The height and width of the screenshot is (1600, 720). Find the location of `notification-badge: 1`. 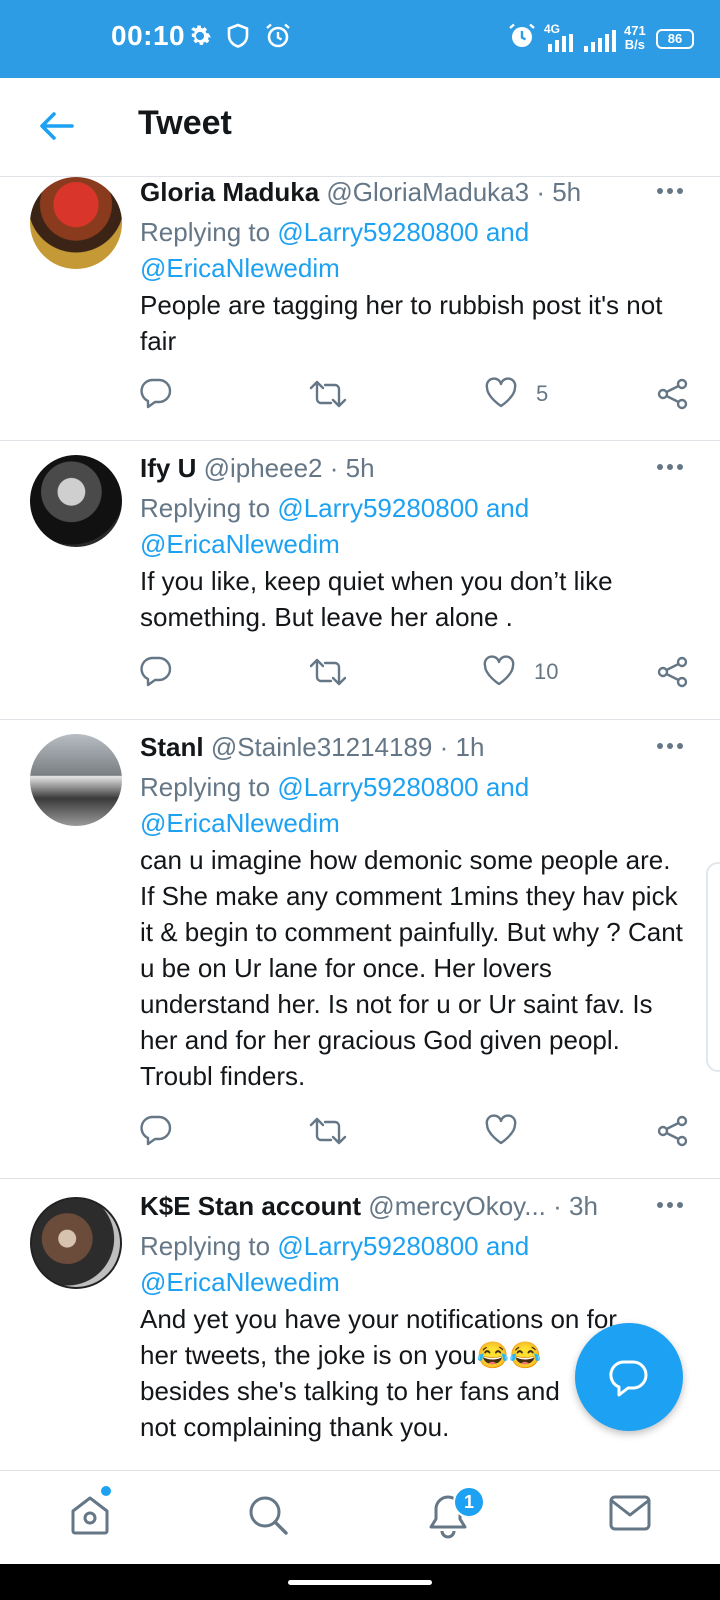

notification-badge: 1 is located at coordinates (469, 1502).